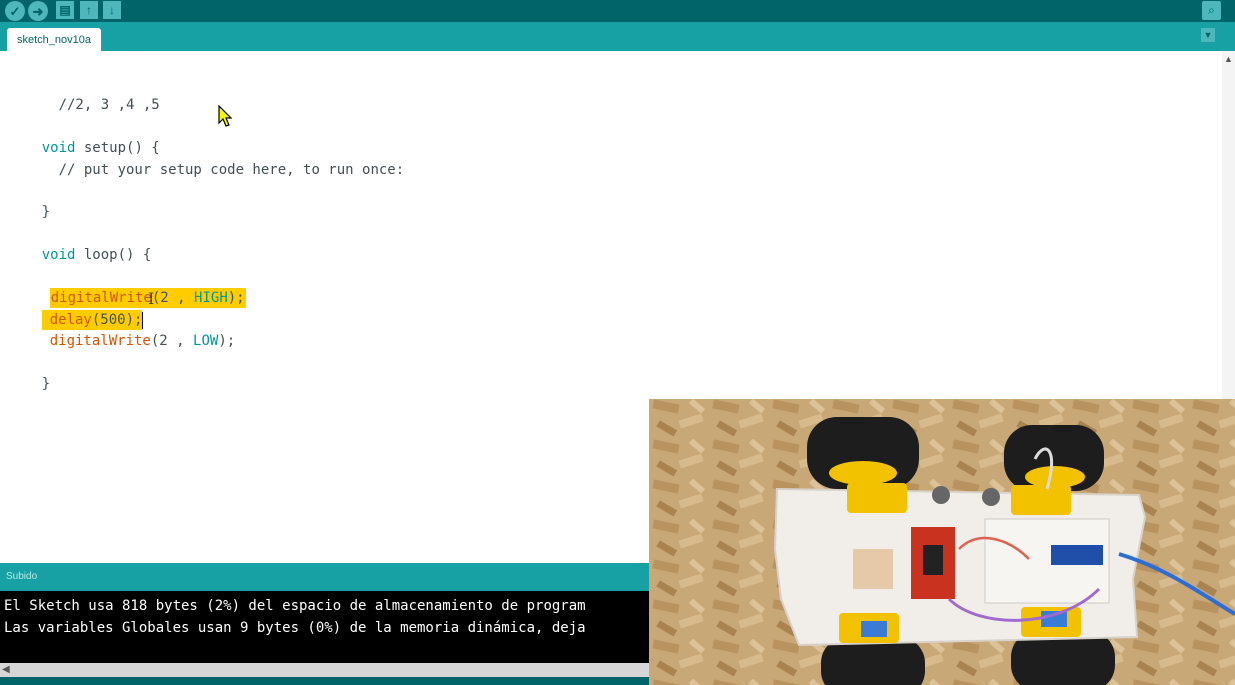 This screenshot has height=685, width=1235. I want to click on upload-button: ➜, so click(38, 11).